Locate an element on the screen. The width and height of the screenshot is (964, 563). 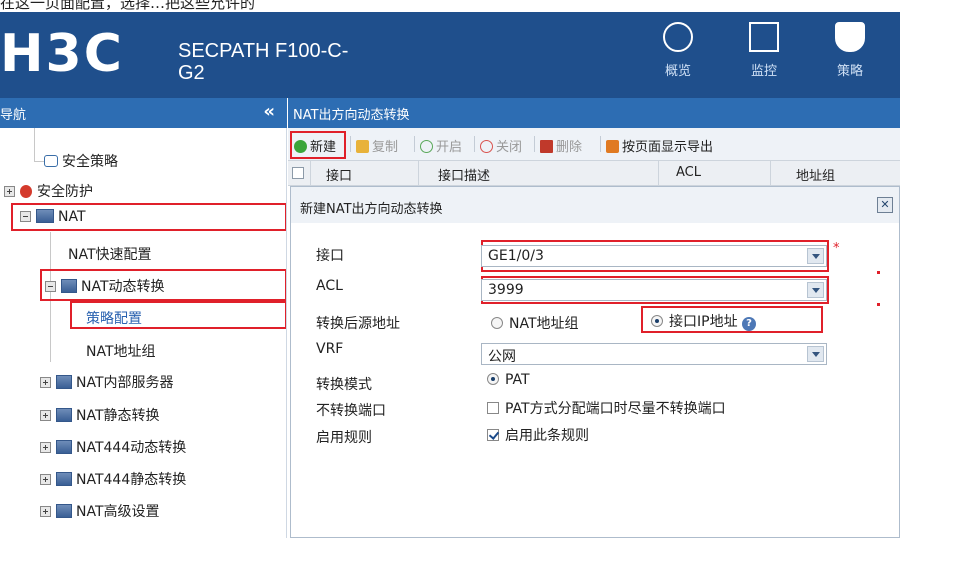
sidebar-item-label: 策略配置 is located at coordinates (114, 319).